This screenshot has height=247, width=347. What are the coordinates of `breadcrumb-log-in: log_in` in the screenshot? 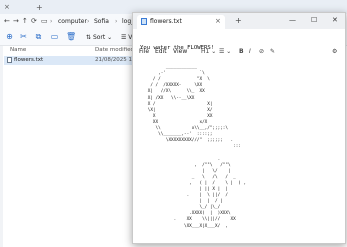 It's located at (127, 21).